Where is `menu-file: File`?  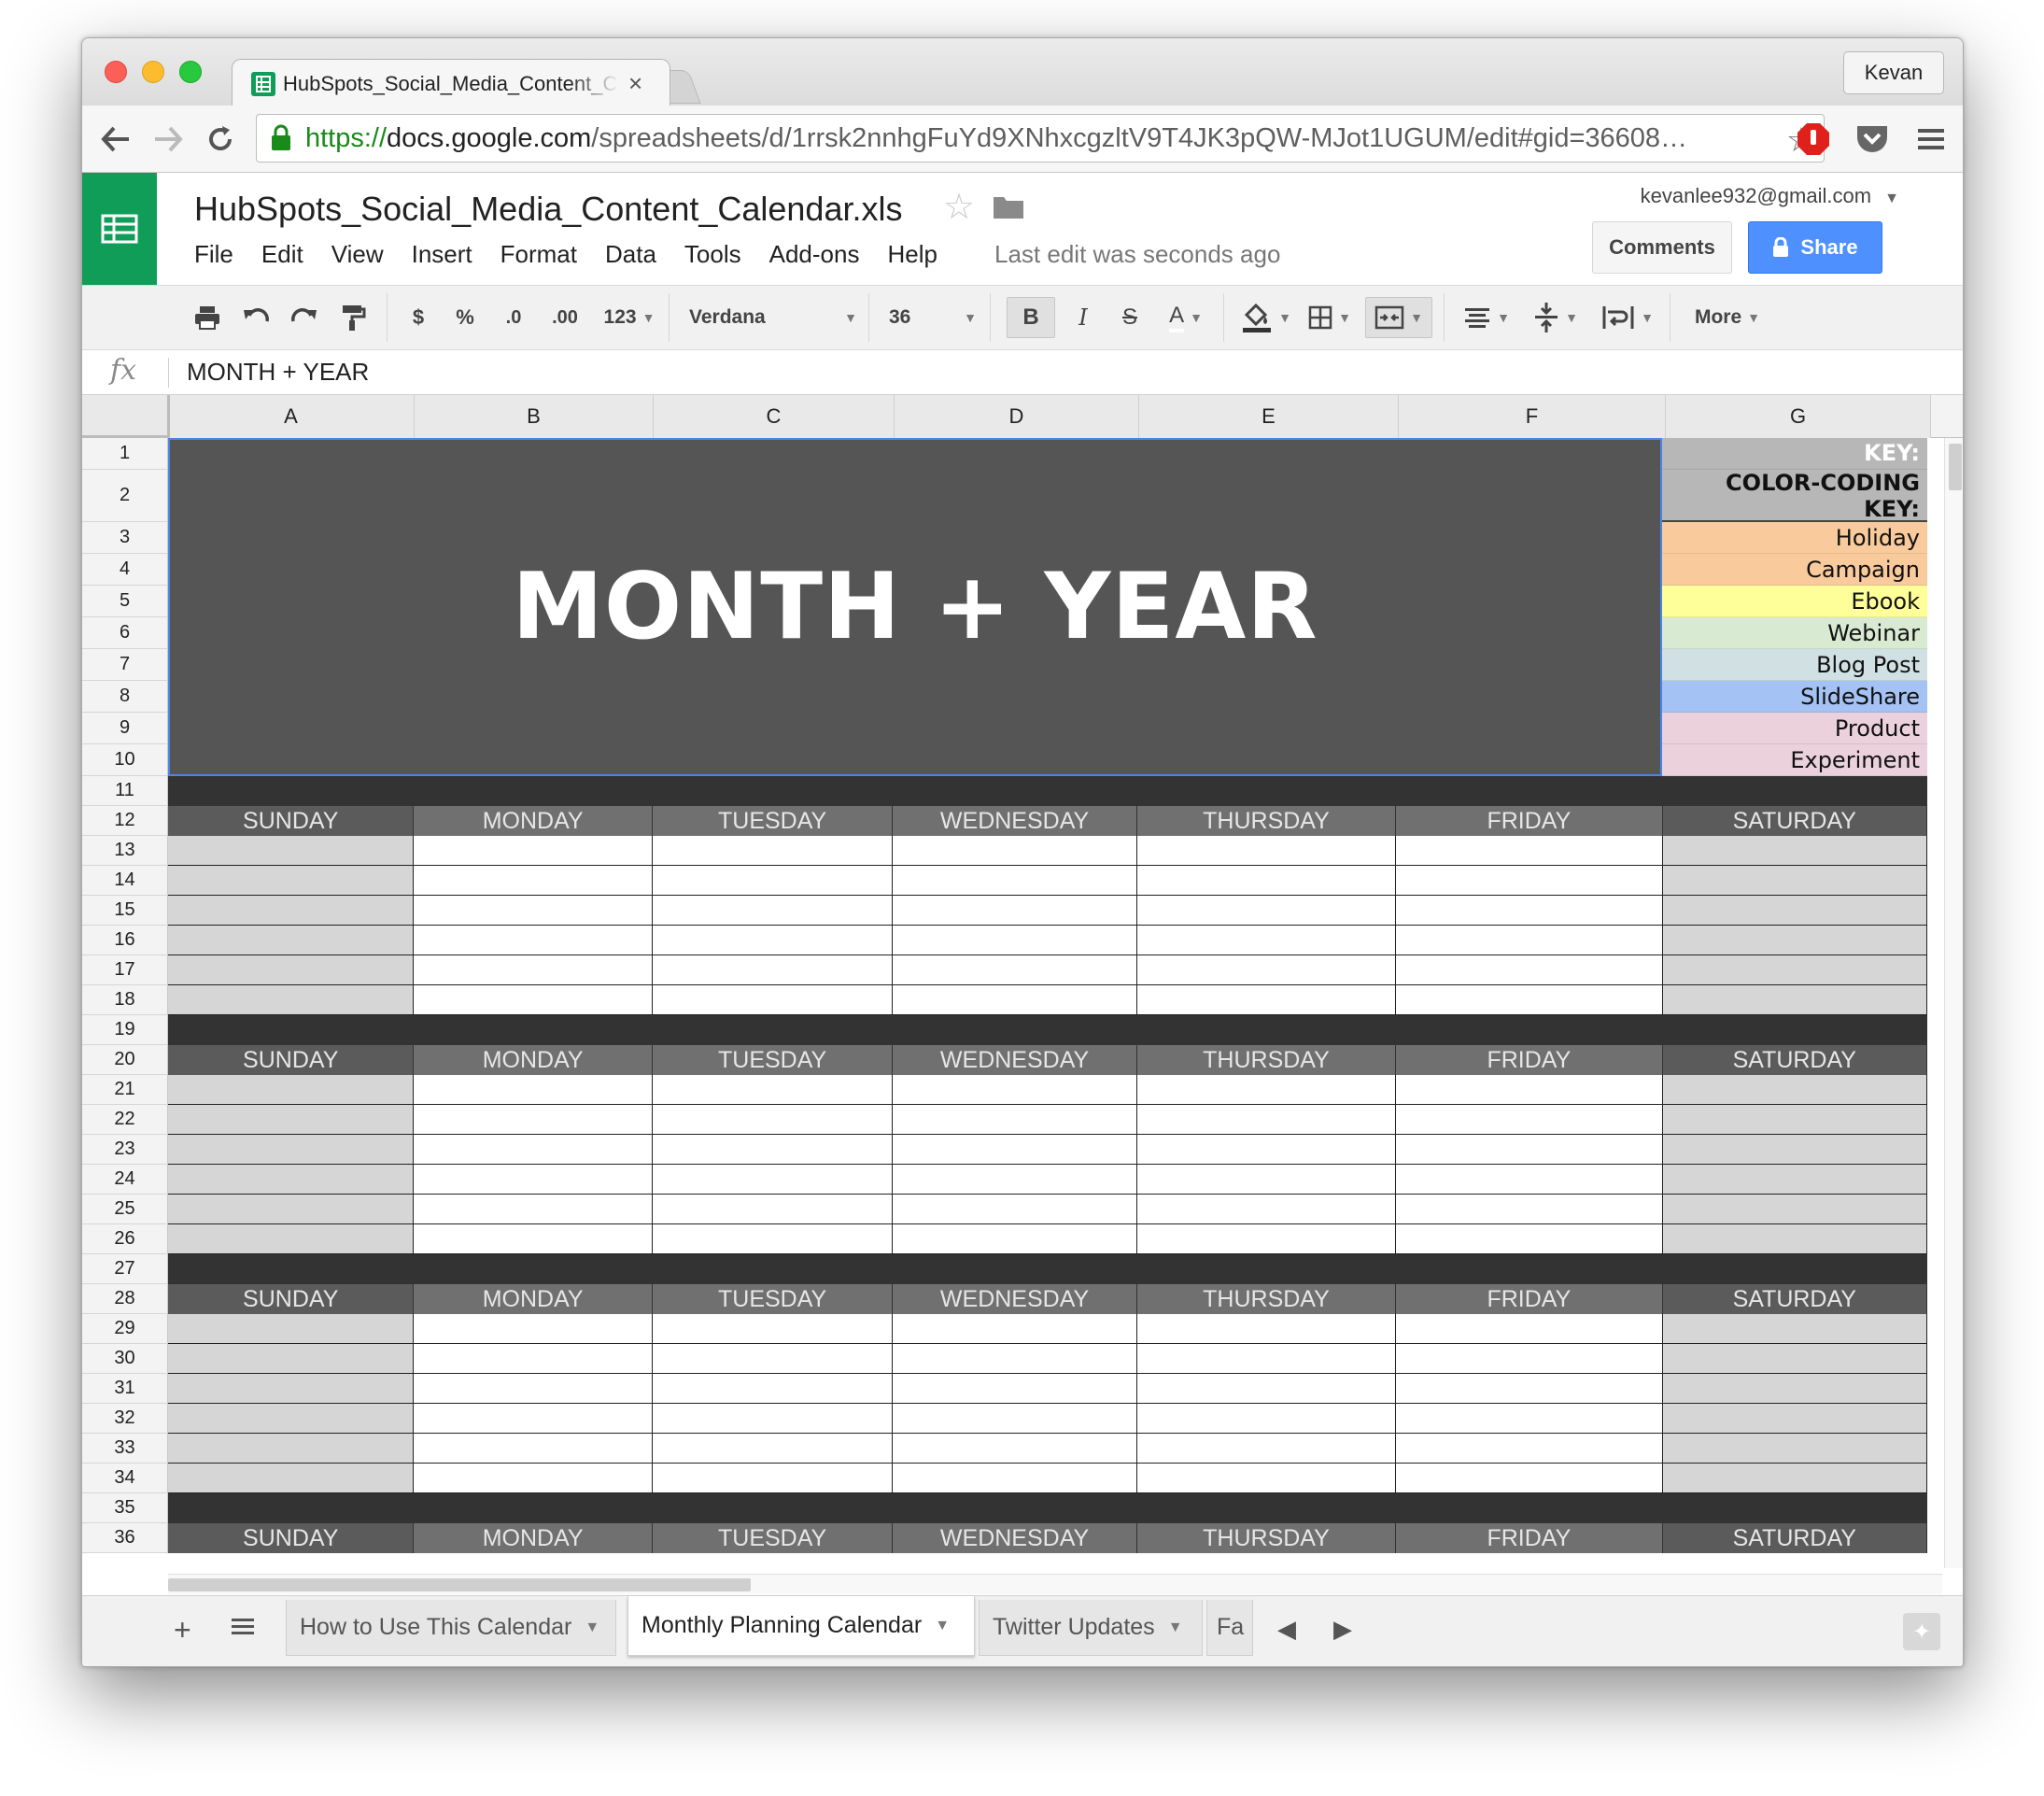 menu-file: File is located at coordinates (213, 254).